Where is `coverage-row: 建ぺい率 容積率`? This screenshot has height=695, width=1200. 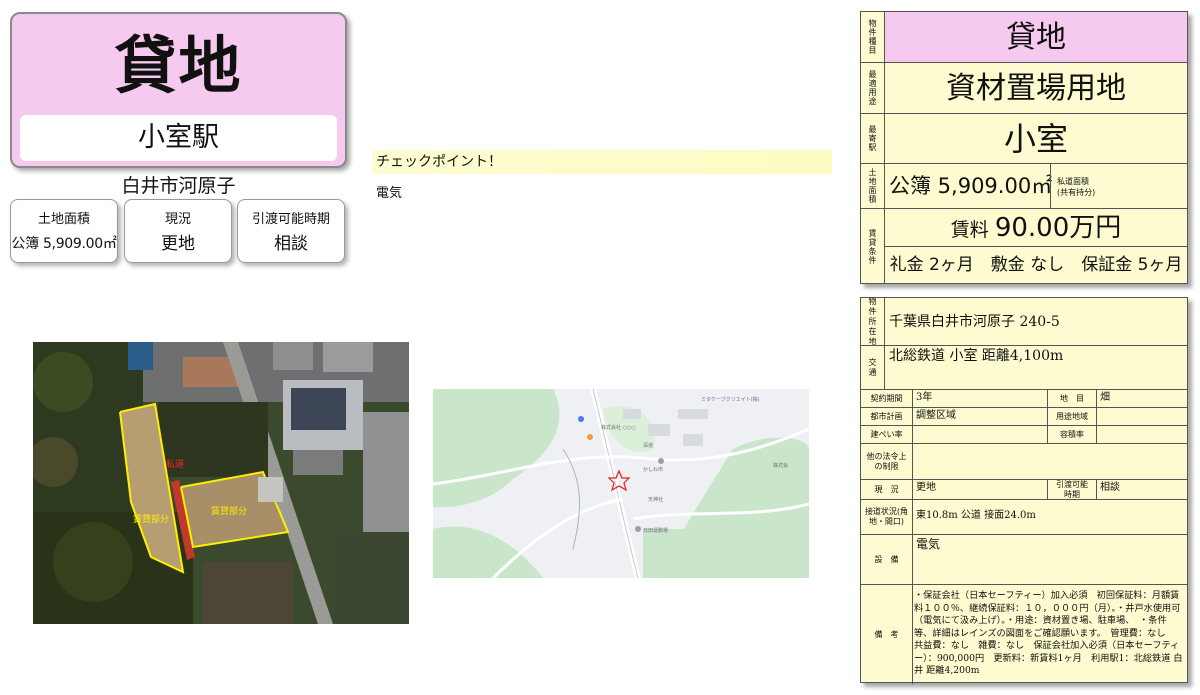 coverage-row: 建ぺい率 容積率 is located at coordinates (1024, 435).